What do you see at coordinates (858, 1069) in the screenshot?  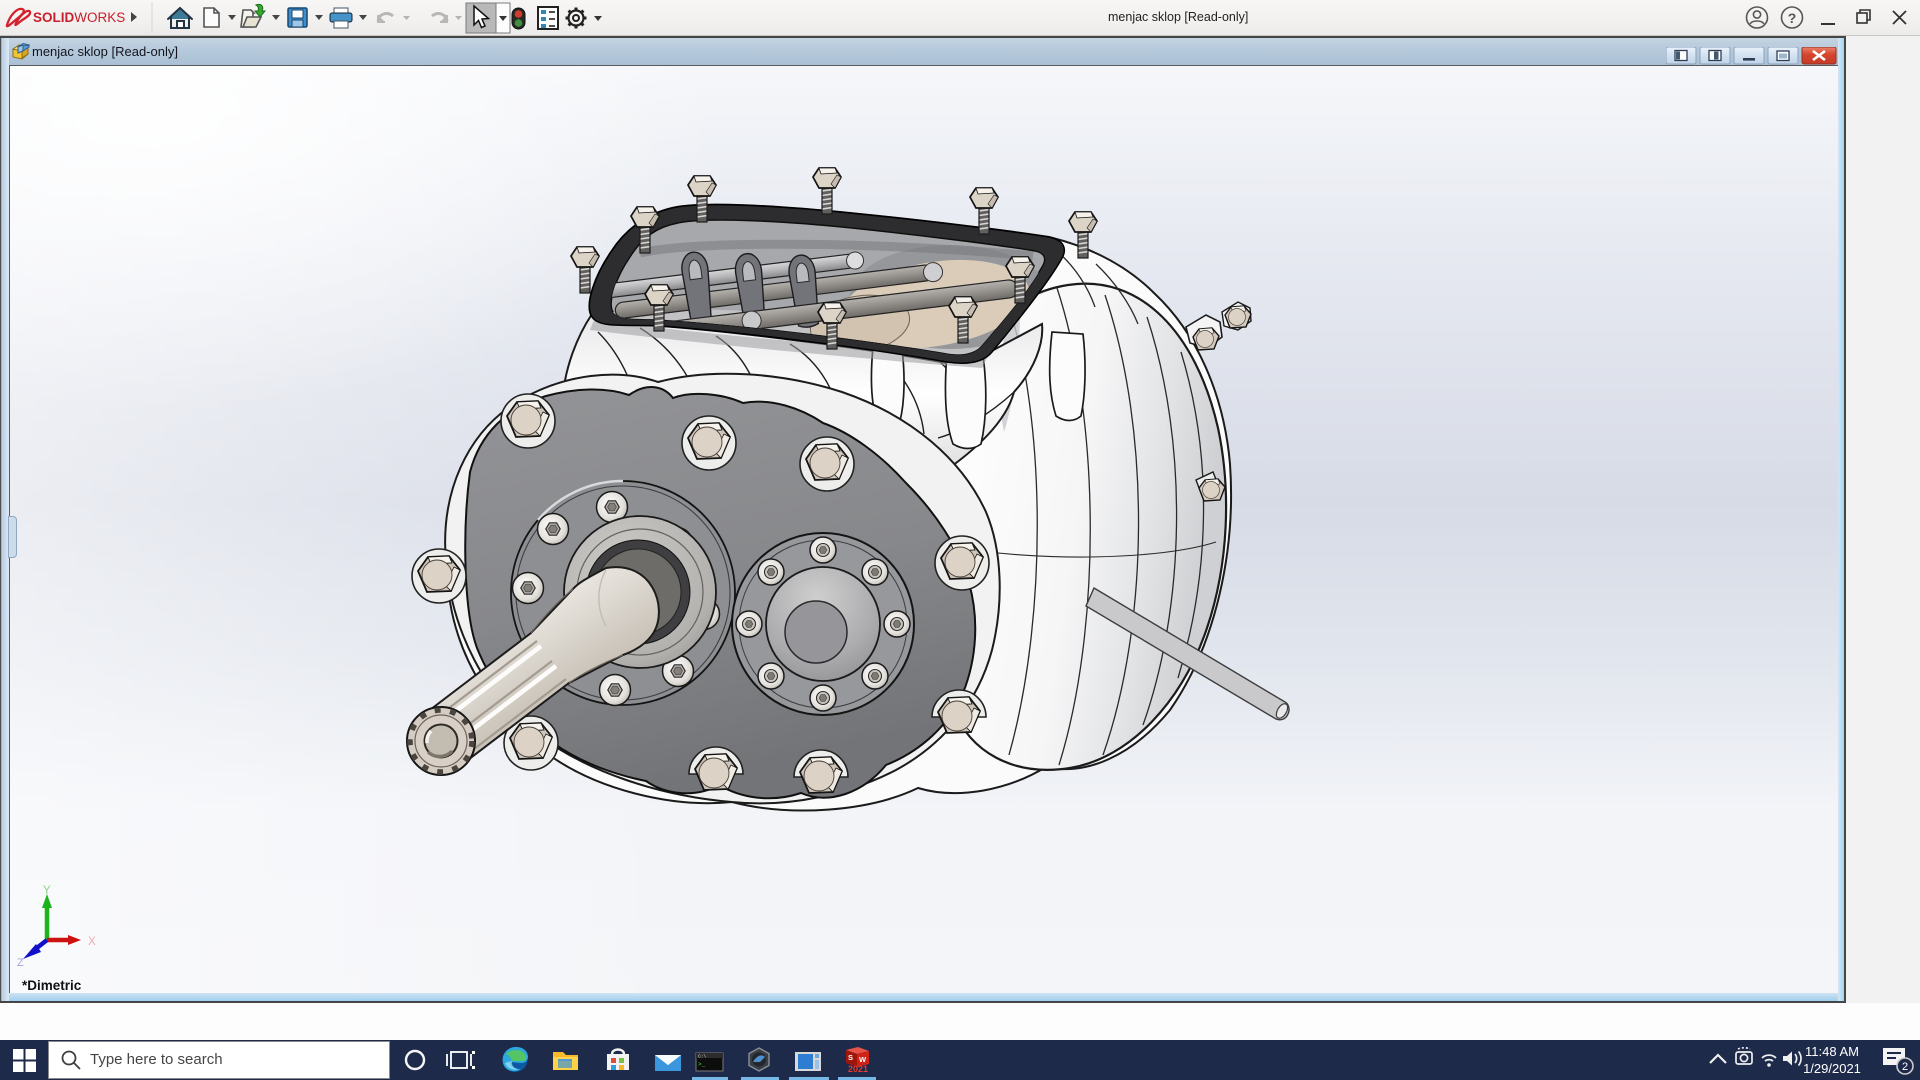 I see `svg-text: 2021` at bounding box center [858, 1069].